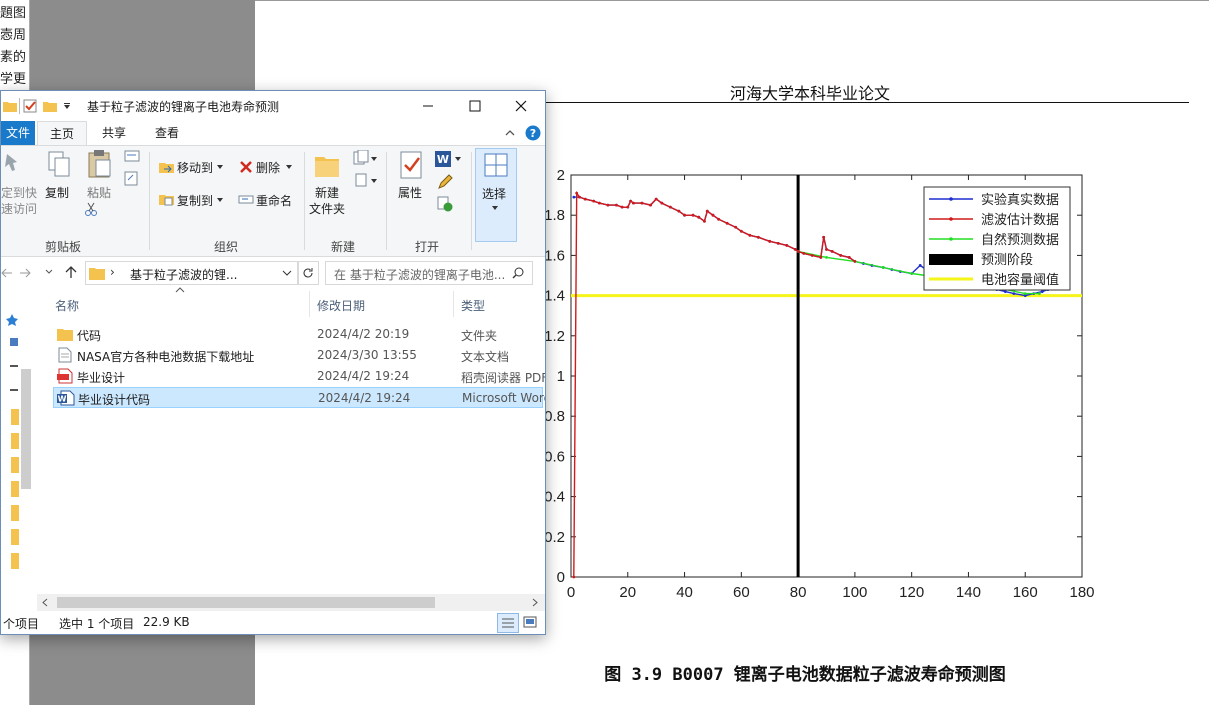 The width and height of the screenshot is (1209, 705). Describe the element at coordinates (510, 133) in the screenshot. I see `chevron-up-icon` at that location.